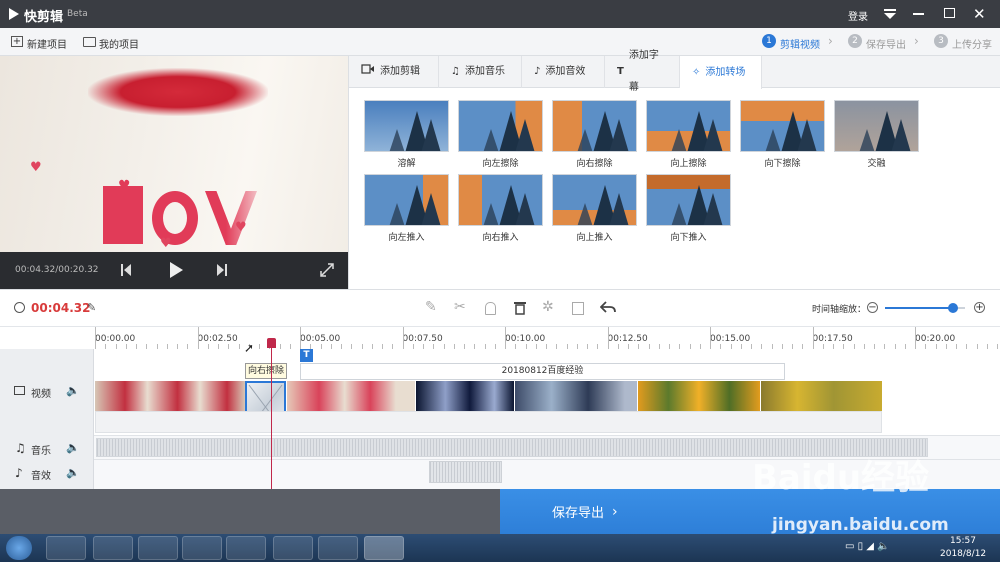 The height and width of the screenshot is (562, 1000). What do you see at coordinates (19, 307) in the screenshot?
I see `clock-icon` at bounding box center [19, 307].